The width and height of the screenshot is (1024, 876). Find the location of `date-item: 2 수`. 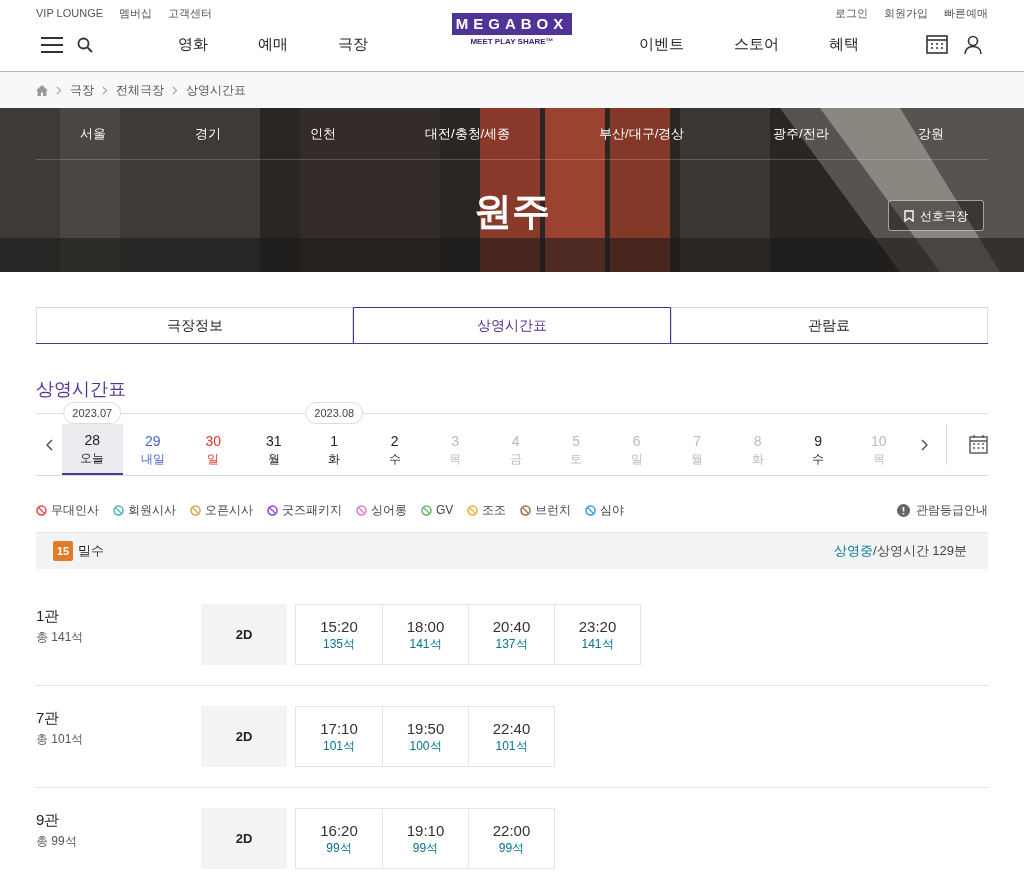

date-item: 2 수 is located at coordinates (394, 449).